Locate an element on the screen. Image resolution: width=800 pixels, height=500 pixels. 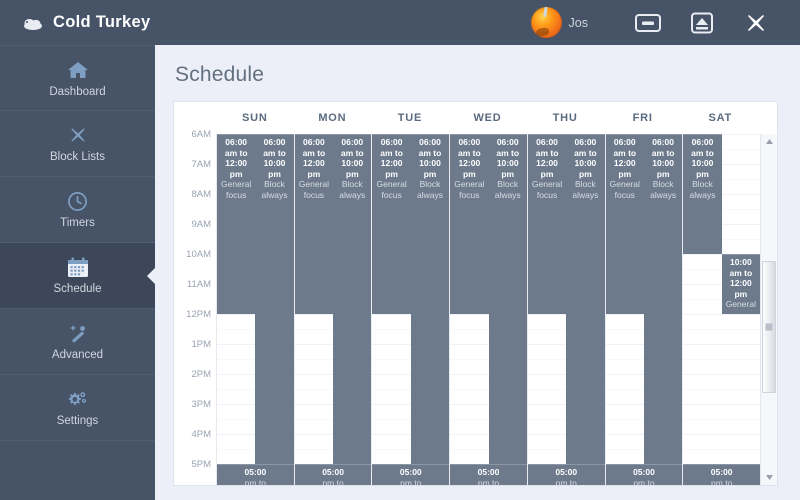
close-button is located at coordinates (756, 23).